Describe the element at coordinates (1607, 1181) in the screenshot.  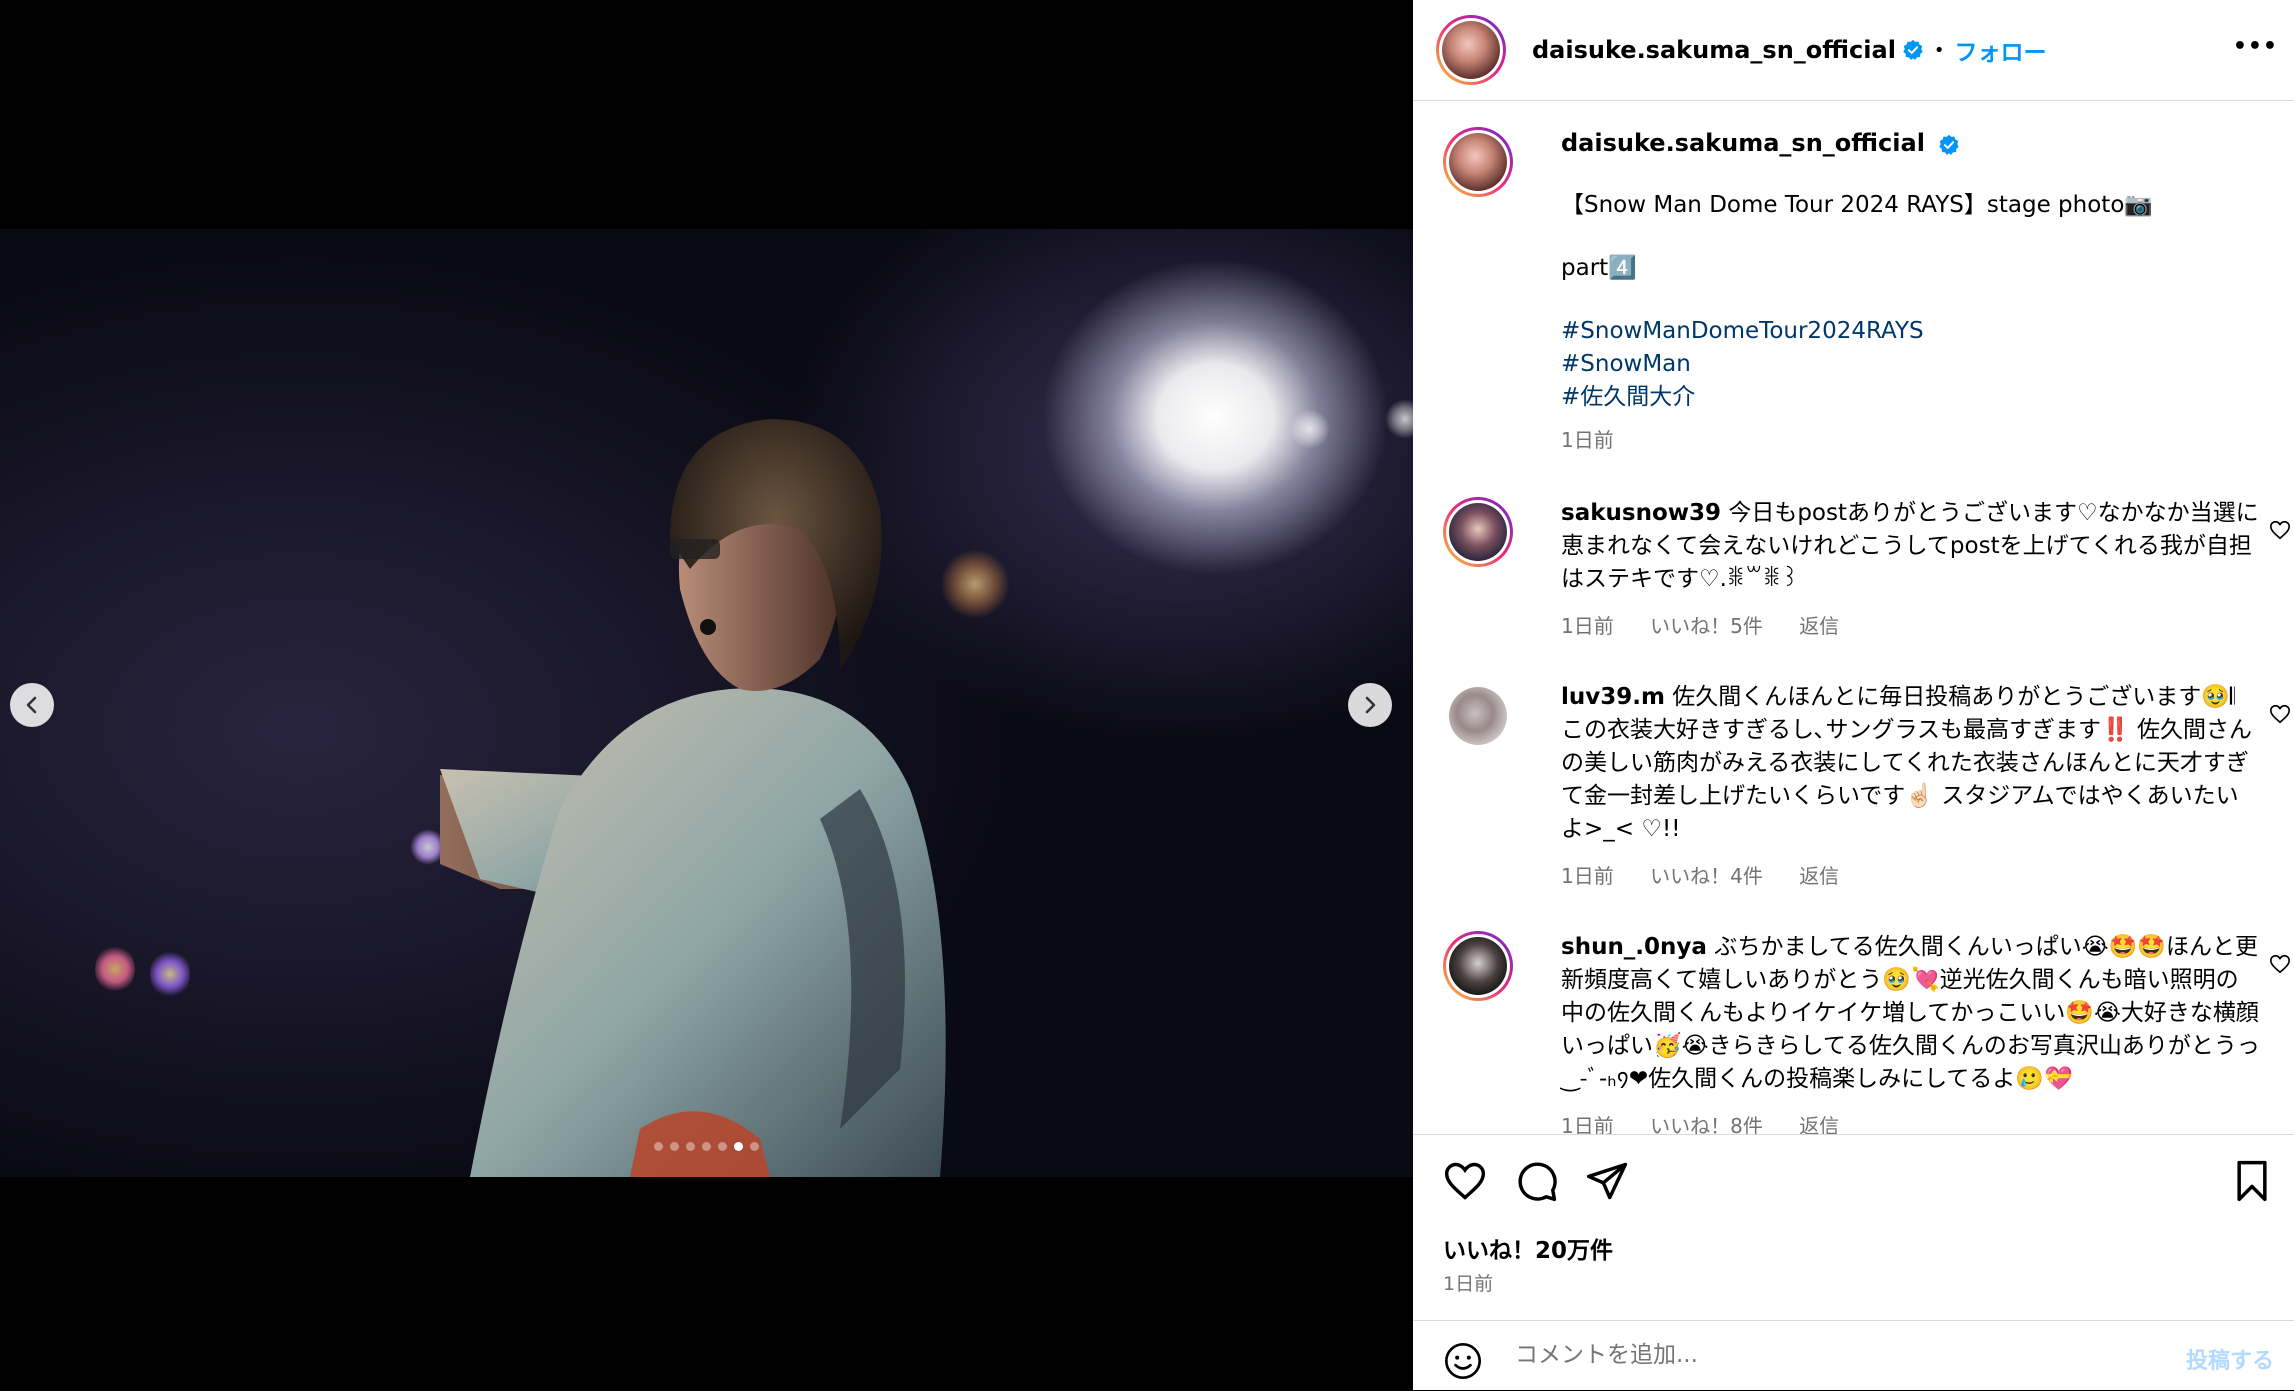
I see `share-icon` at that location.